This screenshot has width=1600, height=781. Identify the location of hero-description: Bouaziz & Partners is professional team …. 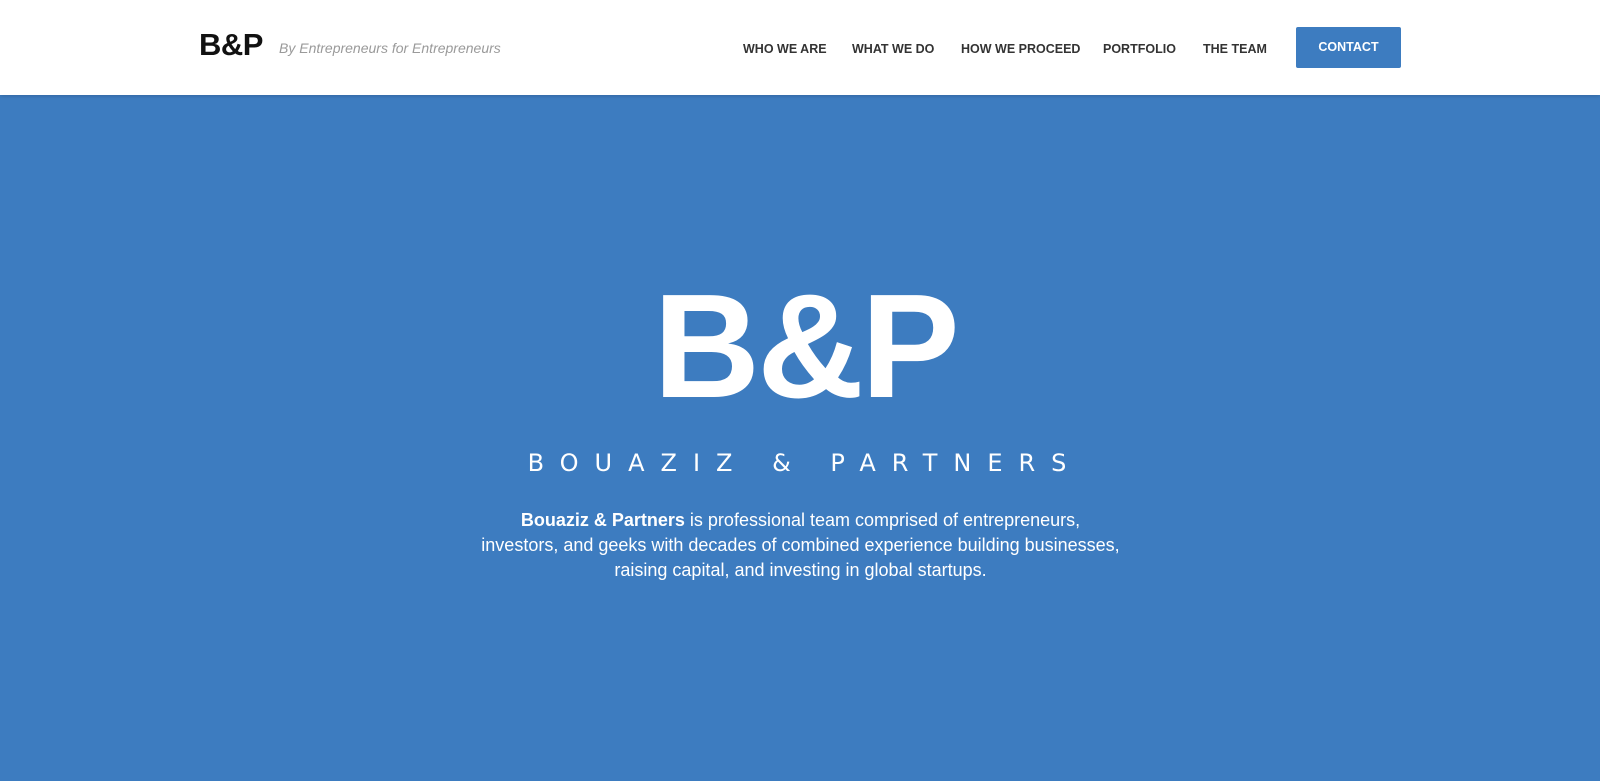
(800, 545).